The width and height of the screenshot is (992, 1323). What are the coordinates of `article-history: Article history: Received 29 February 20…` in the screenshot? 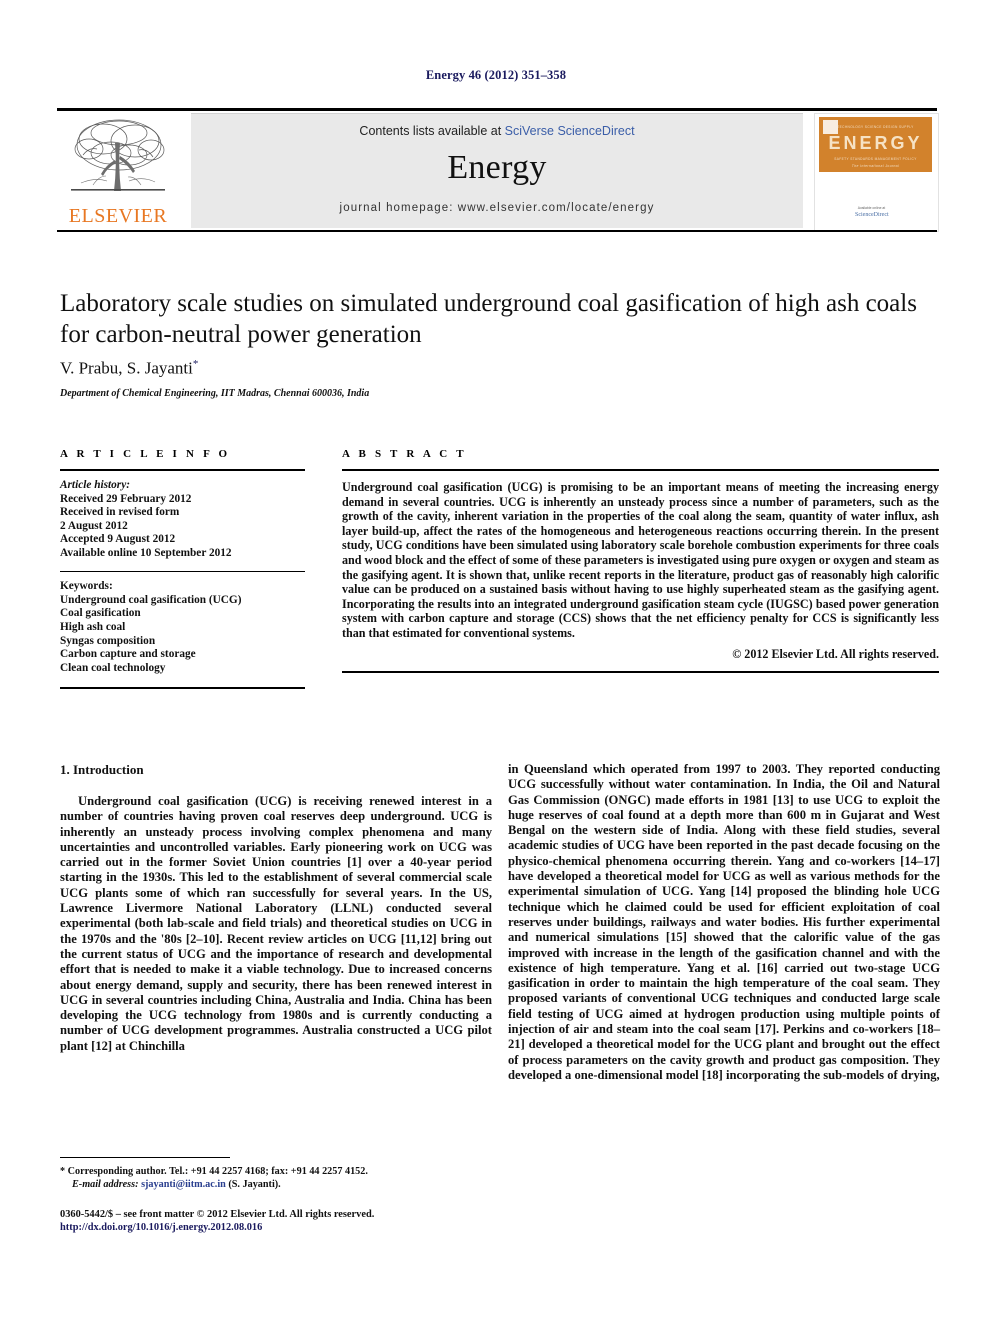 It's located at (182, 520).